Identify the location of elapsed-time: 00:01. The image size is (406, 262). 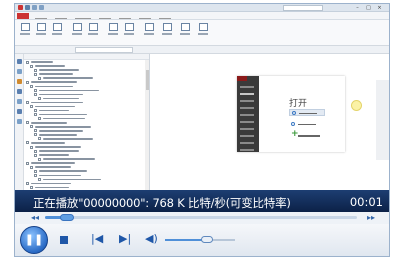
(366, 202).